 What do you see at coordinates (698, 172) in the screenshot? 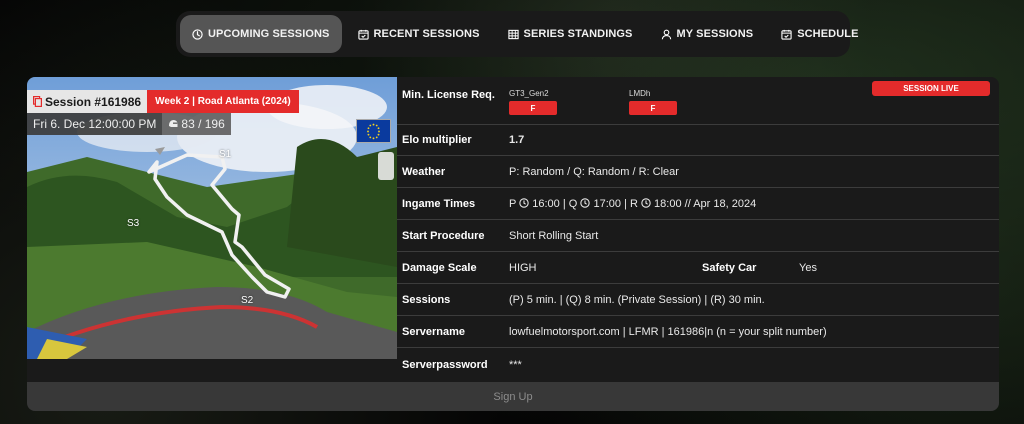
I see `weather-row: Weather P: Random / Q: Random / R: Clear` at bounding box center [698, 172].